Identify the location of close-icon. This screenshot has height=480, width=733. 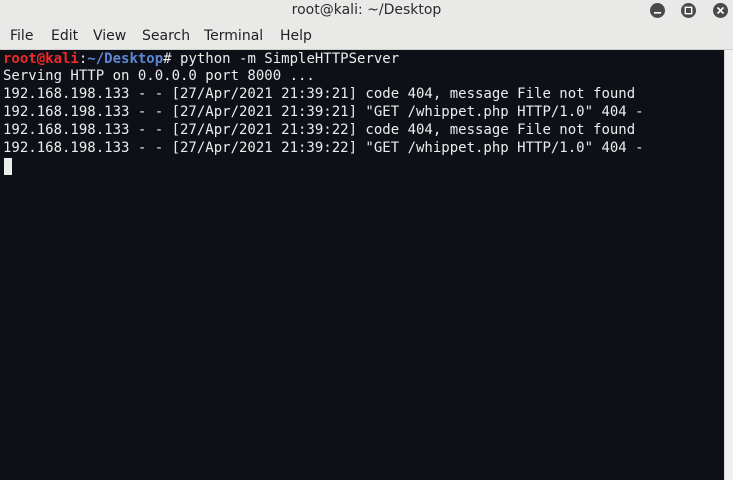
(720, 10).